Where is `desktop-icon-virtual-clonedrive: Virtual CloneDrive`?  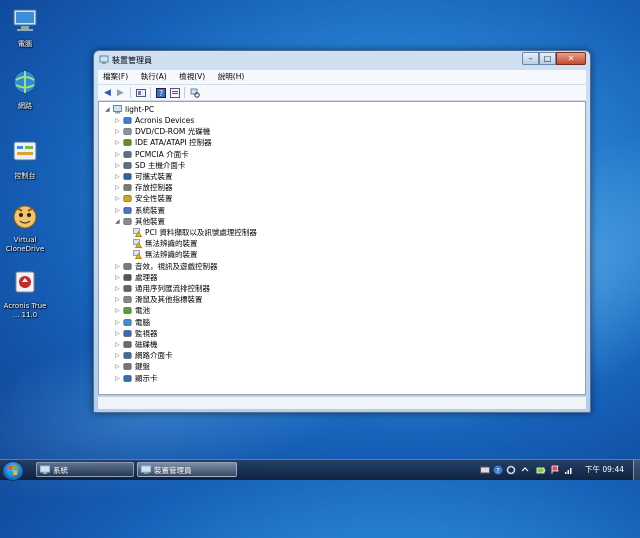 desktop-icon-virtual-clonedrive: Virtual CloneDrive is located at coordinates (25, 228).